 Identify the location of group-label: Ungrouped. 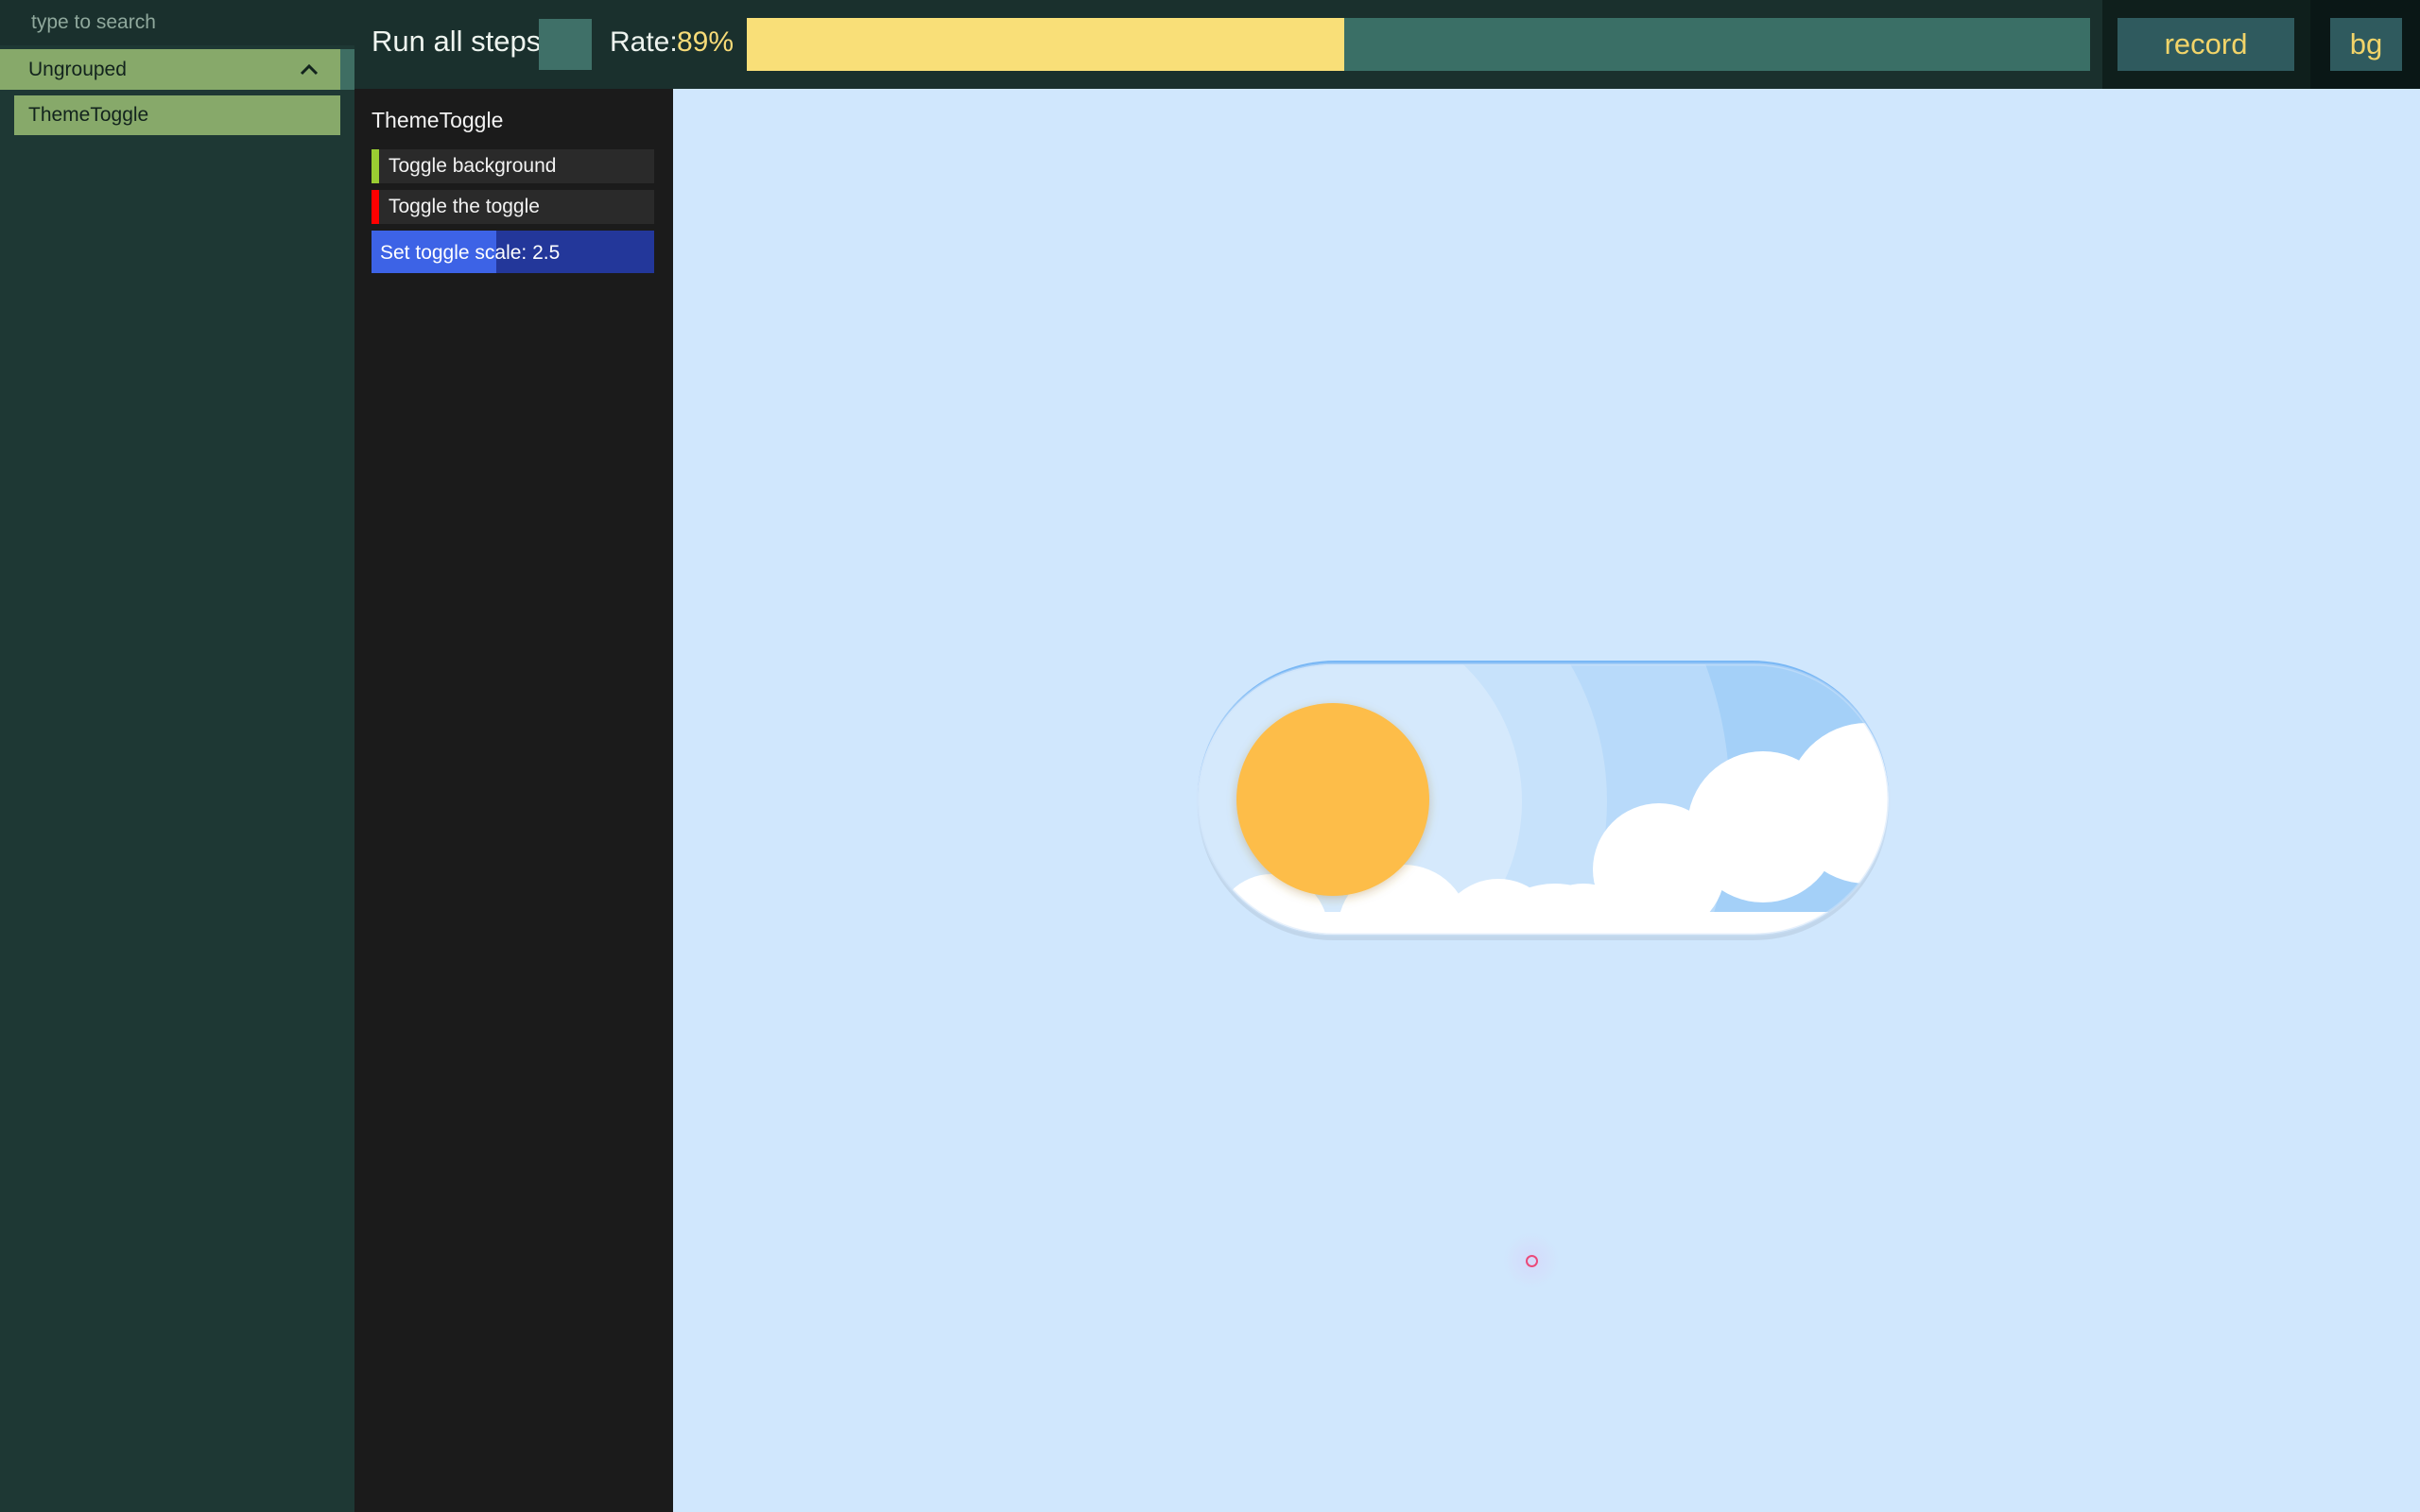
(77, 69).